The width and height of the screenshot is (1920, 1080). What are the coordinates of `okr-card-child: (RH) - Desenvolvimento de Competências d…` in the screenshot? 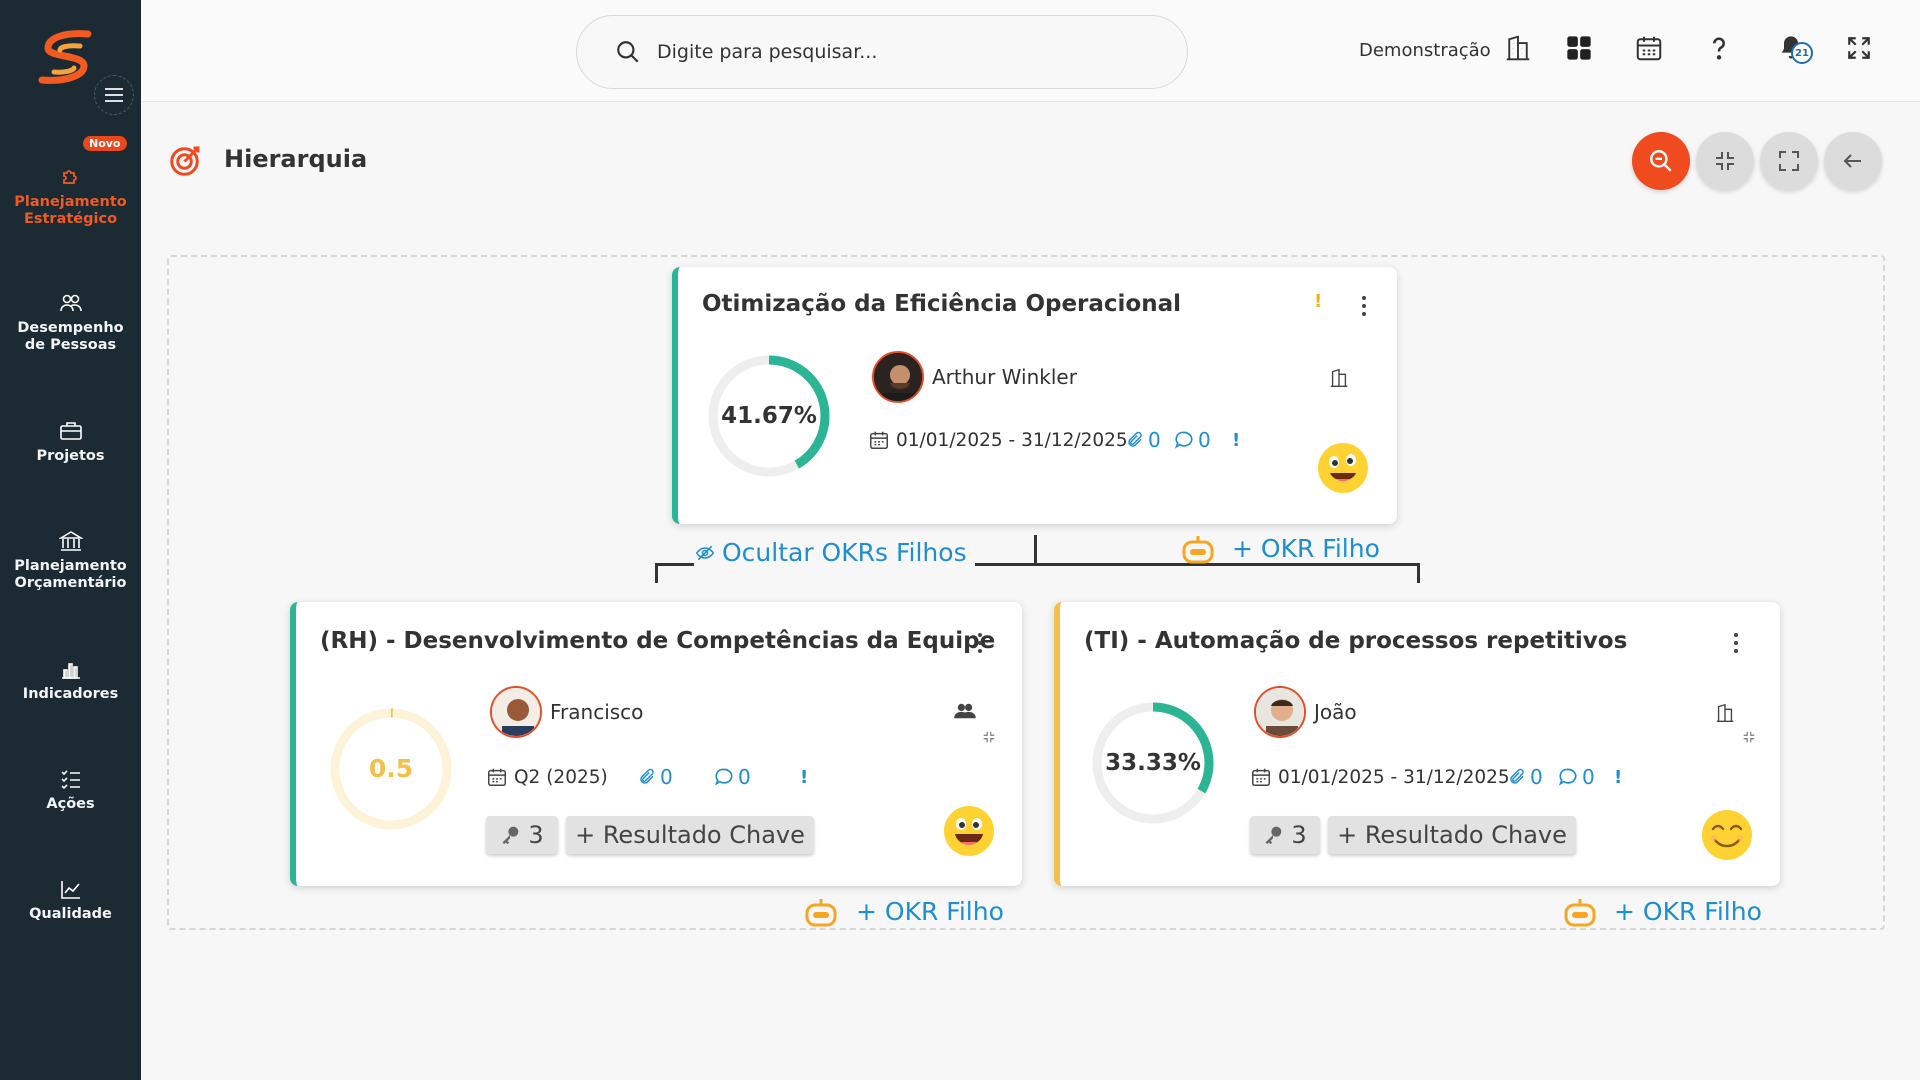 It's located at (656, 744).